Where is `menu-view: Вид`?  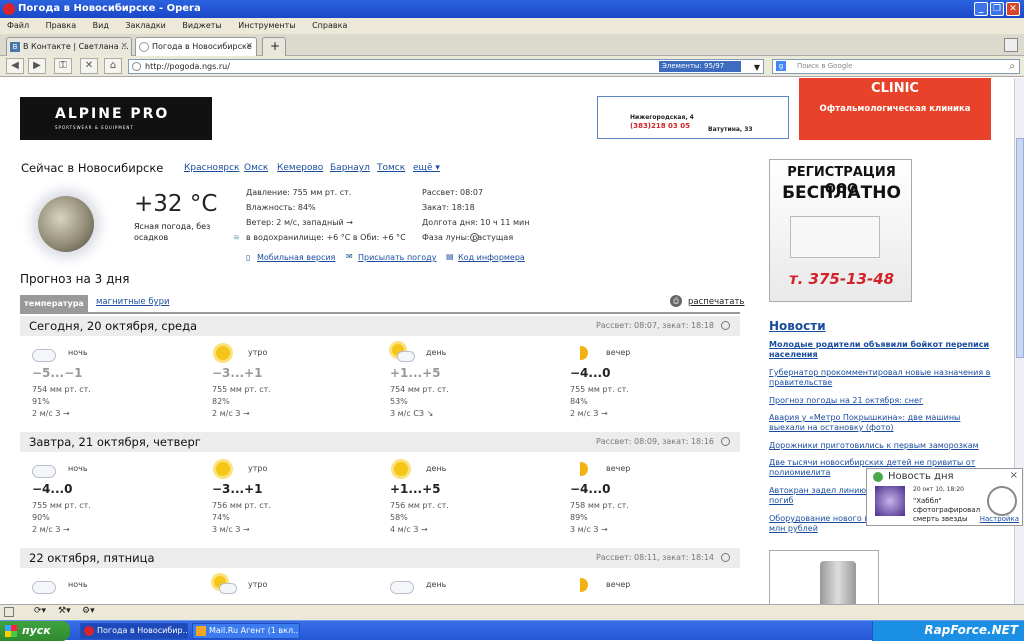 menu-view: Вид is located at coordinates (101, 25).